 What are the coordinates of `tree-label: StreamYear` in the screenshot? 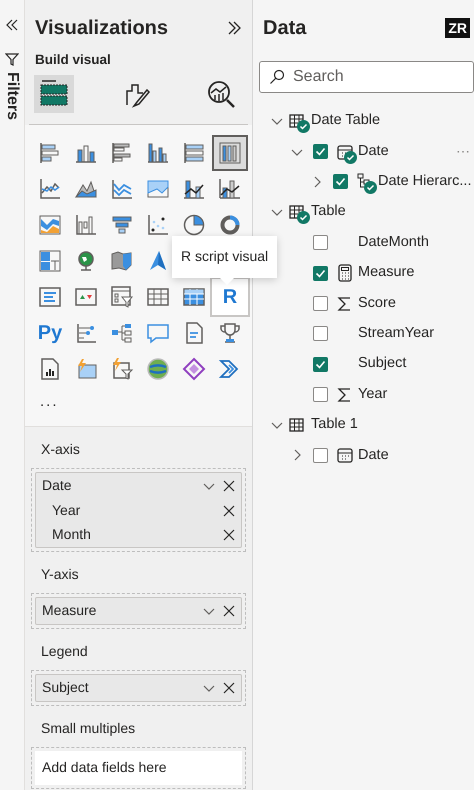 It's located at (396, 334).